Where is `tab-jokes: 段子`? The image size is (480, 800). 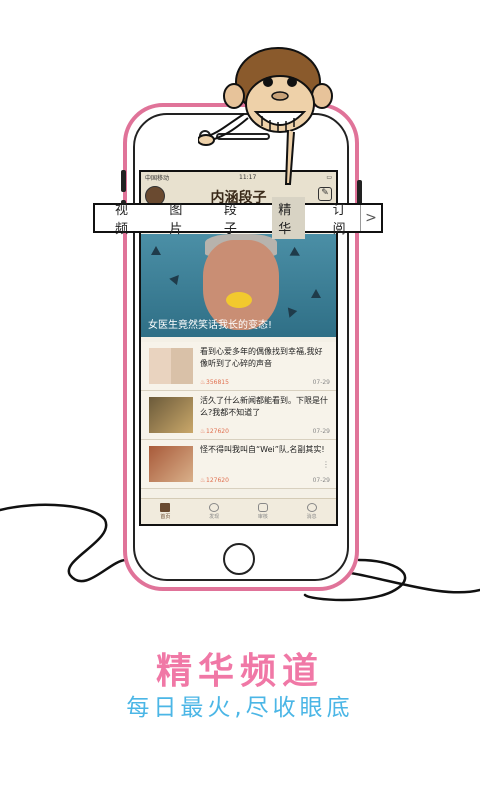
tab-jokes: 段子 is located at coordinates (234, 218).